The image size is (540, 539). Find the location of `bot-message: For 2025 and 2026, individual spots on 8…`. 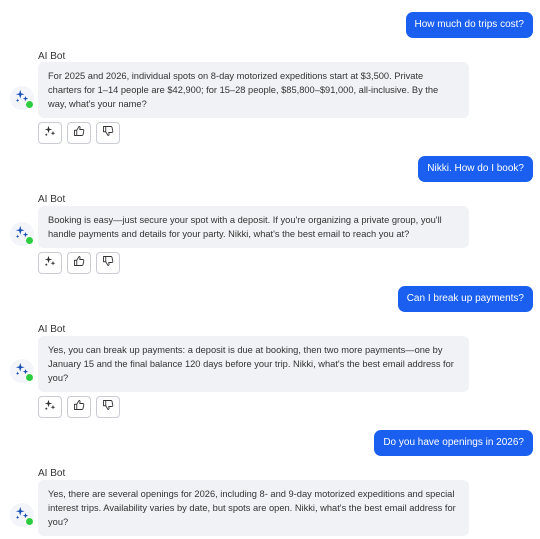

bot-message: For 2025 and 2026, individual spots on 8… is located at coordinates (253, 90).